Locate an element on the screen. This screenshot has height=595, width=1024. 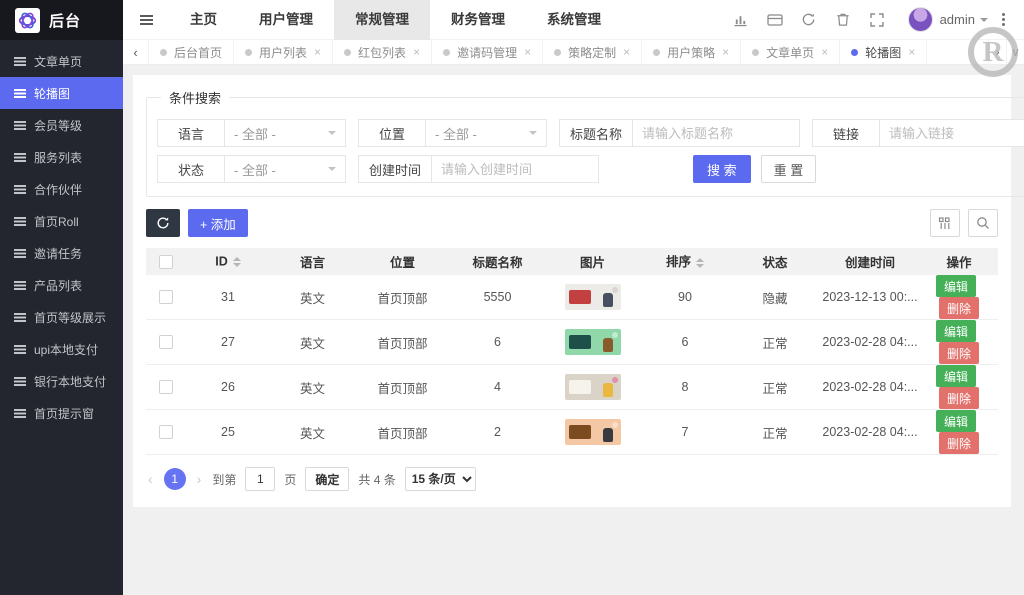
table-tools is located at coordinates (964, 223).